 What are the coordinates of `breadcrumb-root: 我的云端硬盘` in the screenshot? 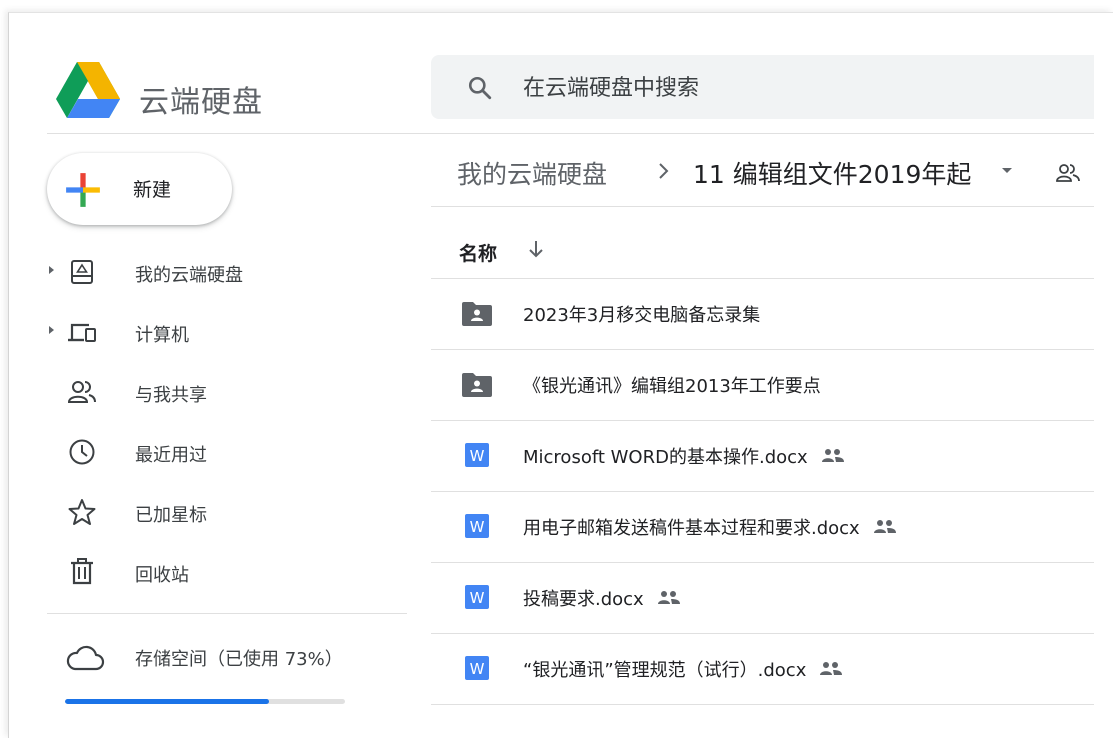 It's located at (532, 173).